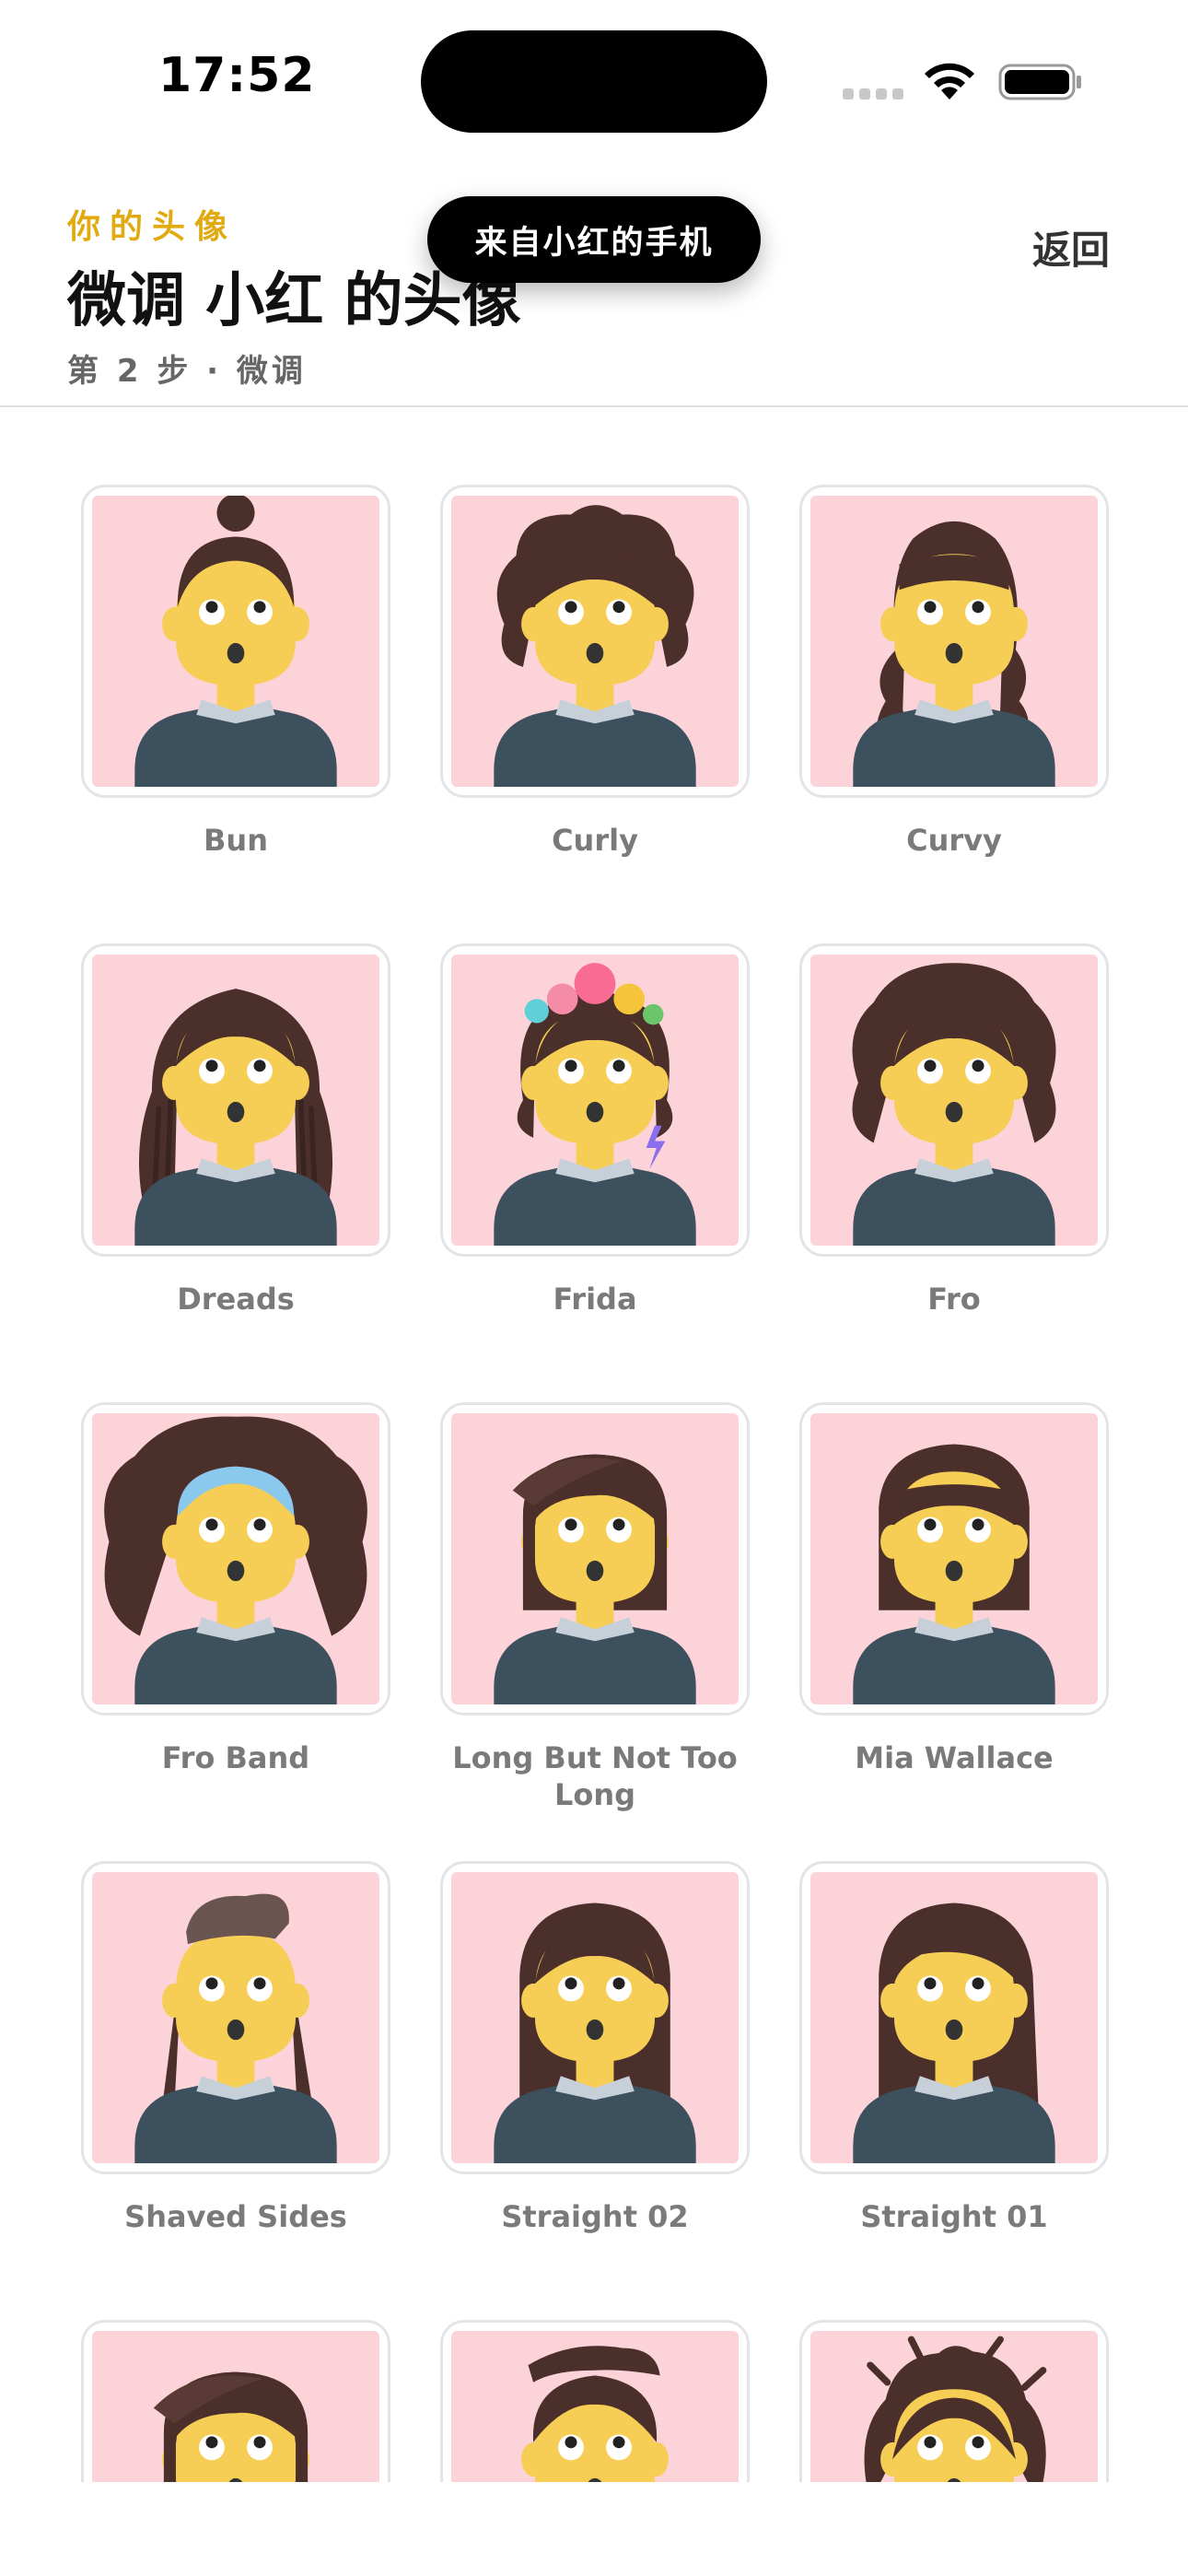 The height and width of the screenshot is (2576, 1188). Describe the element at coordinates (874, 93) in the screenshot. I see `cellular-signal-icon` at that location.